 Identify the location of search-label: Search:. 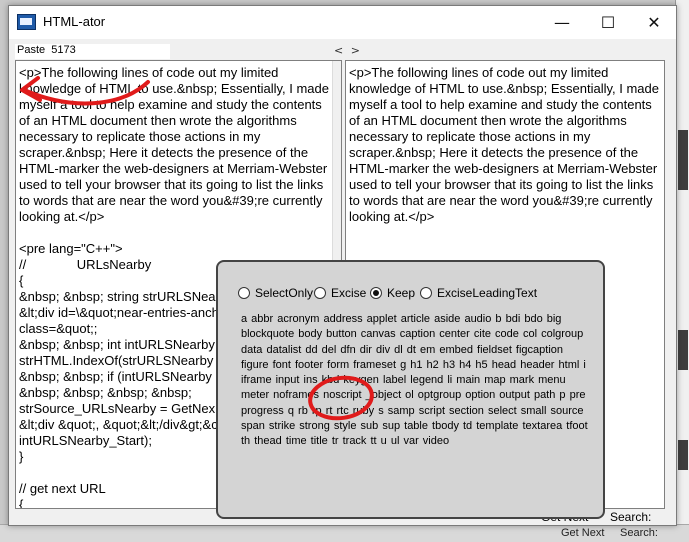
(631, 517).